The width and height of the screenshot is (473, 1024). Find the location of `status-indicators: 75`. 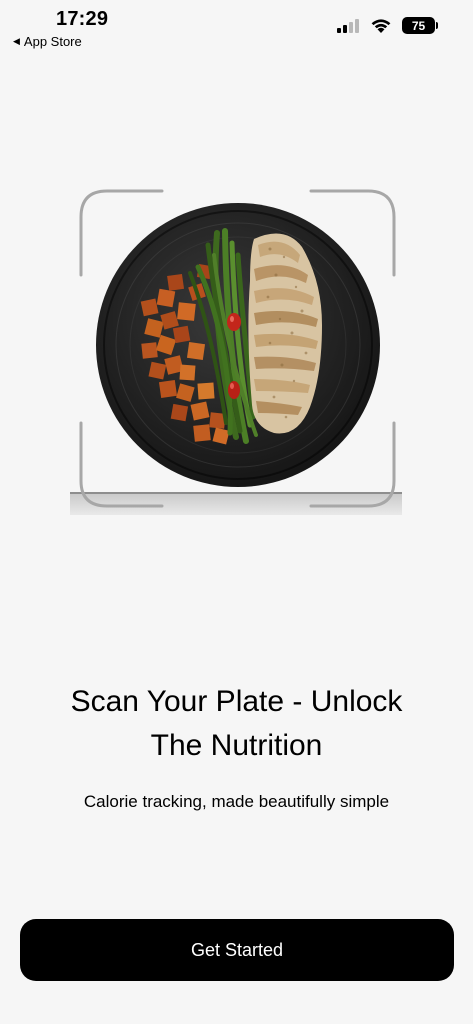

status-indicators: 75 is located at coordinates (387, 25).